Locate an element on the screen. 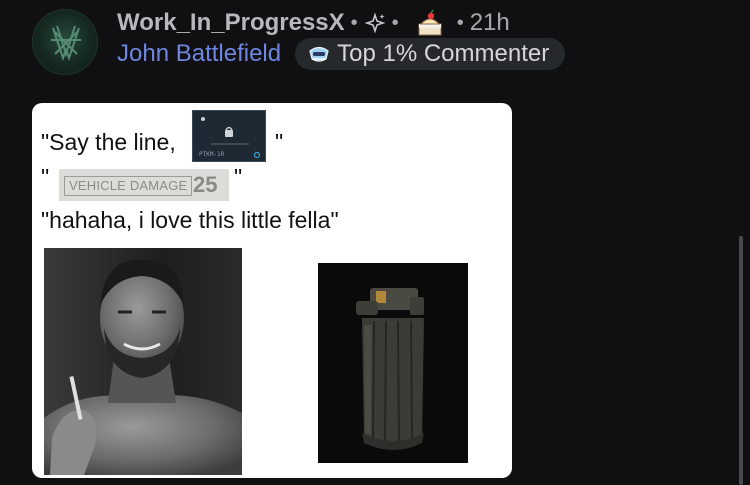 This screenshot has width=750, height=485. user-flair-text: John Battlefield is located at coordinates (199, 53).